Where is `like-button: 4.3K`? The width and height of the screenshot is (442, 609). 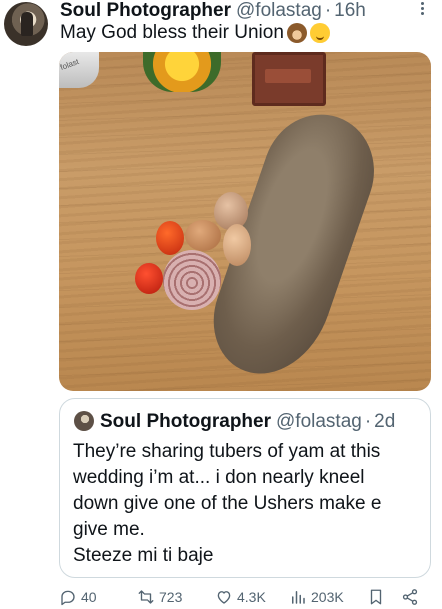 like-button: 4.3K is located at coordinates (240, 597).